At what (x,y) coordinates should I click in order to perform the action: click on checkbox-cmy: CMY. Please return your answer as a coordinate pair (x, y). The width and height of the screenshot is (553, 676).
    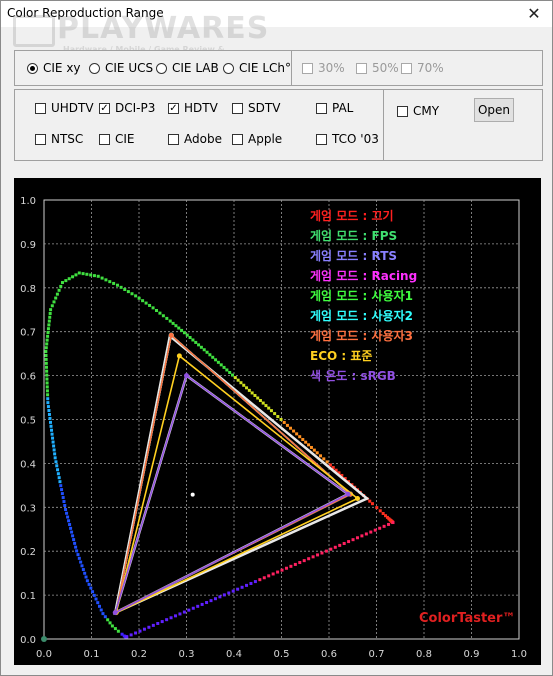
    Looking at the image, I should click on (418, 111).